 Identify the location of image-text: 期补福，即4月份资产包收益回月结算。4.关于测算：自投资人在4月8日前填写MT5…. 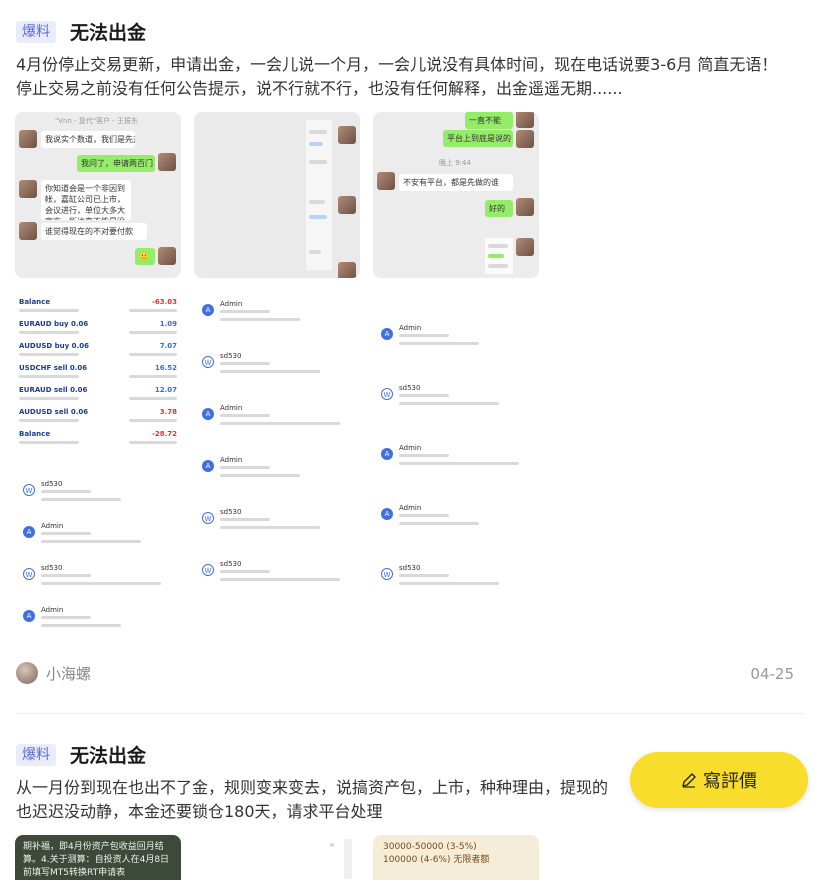
(96, 860).